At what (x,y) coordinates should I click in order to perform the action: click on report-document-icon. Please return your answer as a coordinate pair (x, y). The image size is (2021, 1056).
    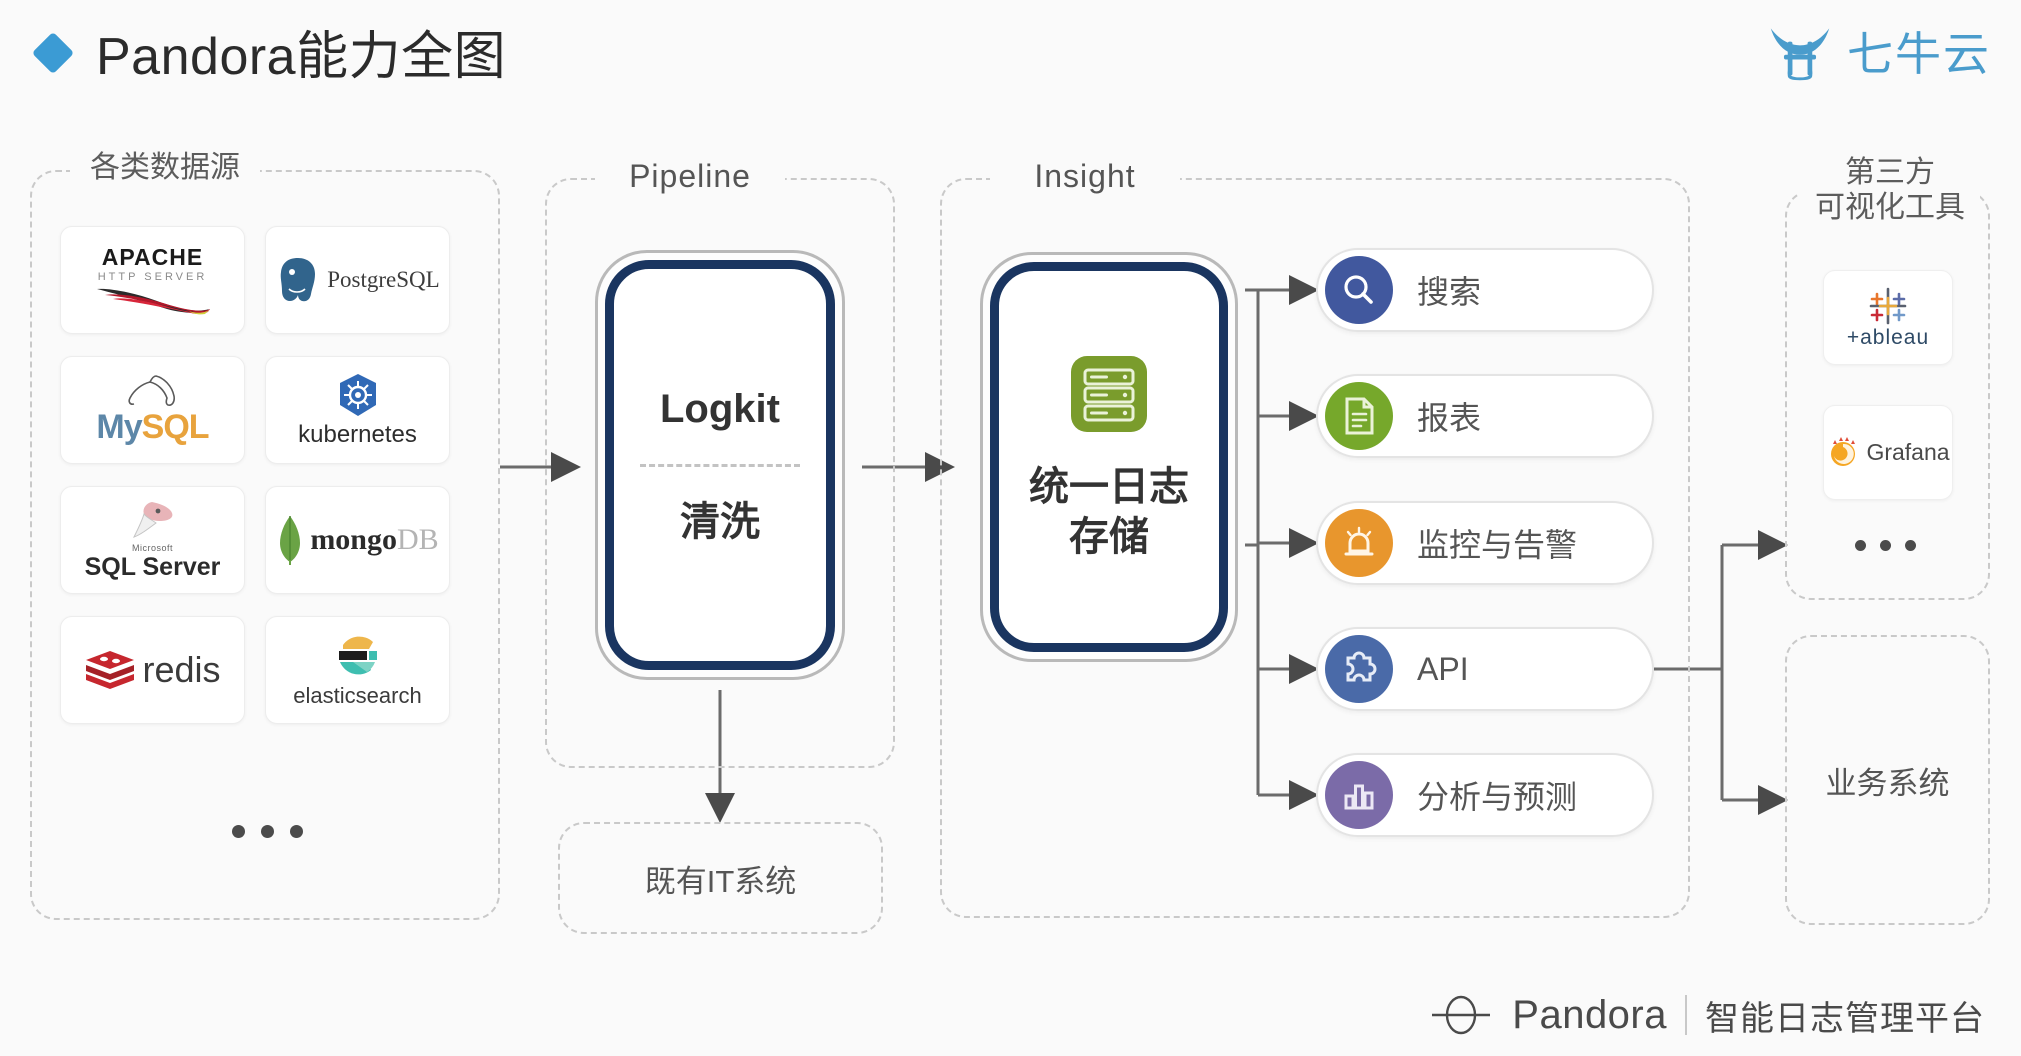
    Looking at the image, I should click on (1359, 416).